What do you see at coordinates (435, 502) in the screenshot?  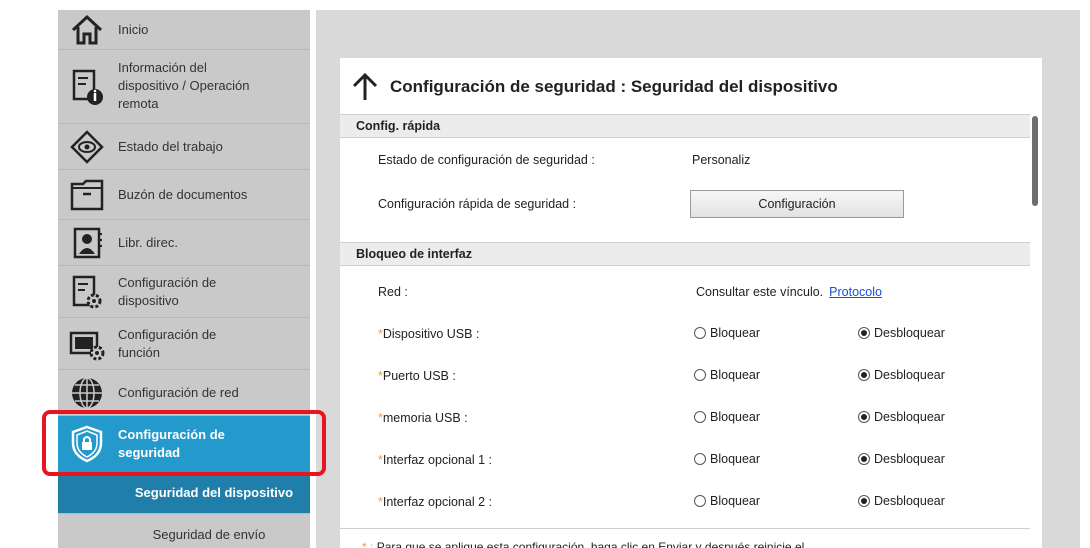 I see `lock-row-label: *Interfaz opcional 2 :` at bounding box center [435, 502].